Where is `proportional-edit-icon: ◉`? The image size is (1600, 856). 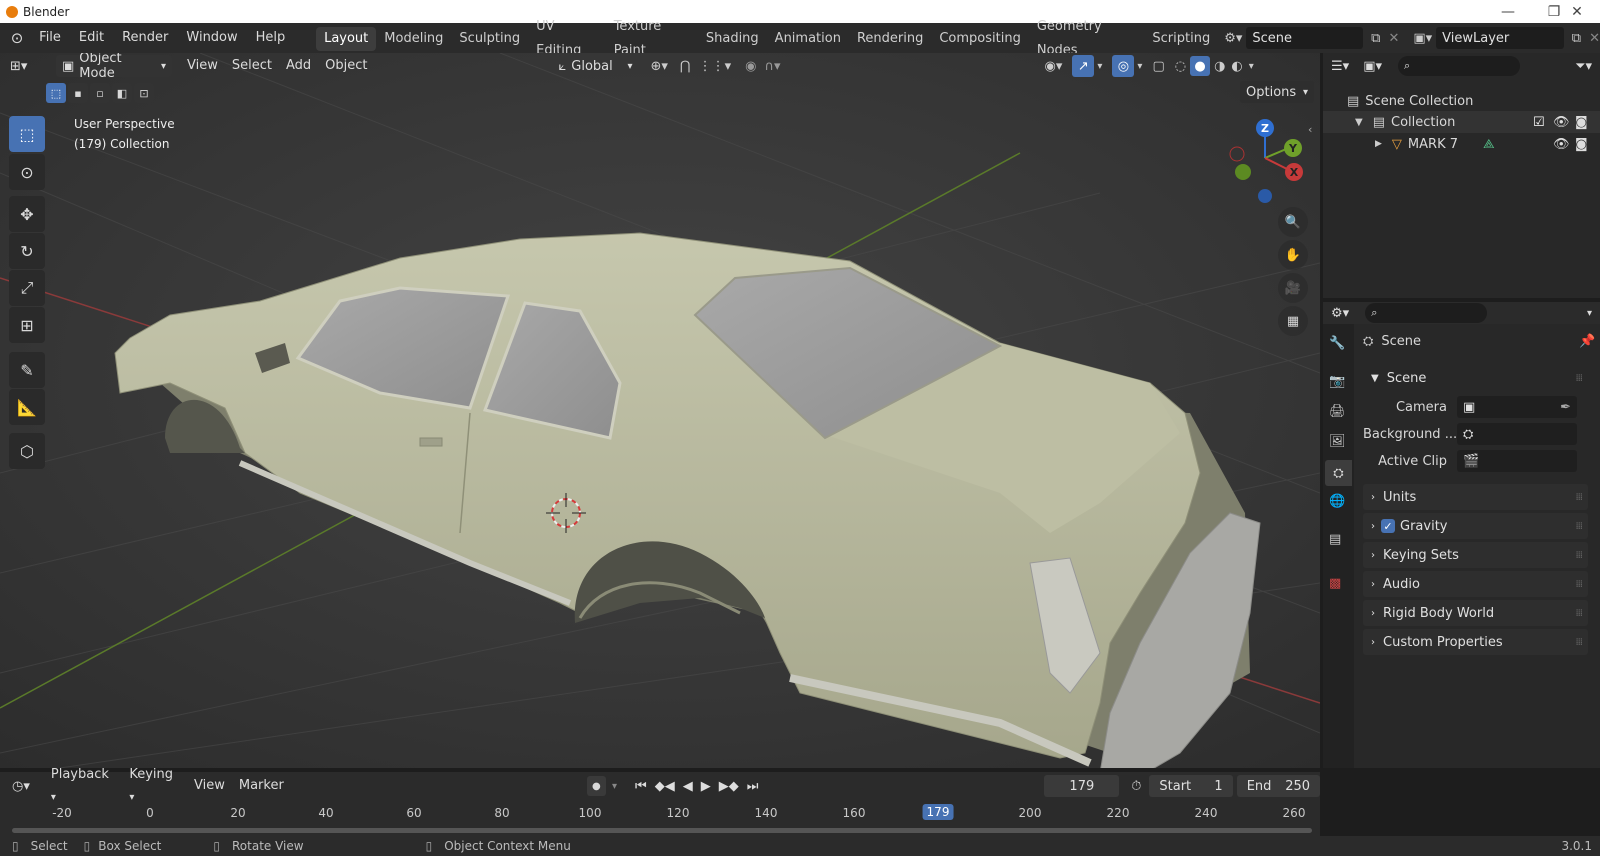
proportional-edit-icon: ◉ is located at coordinates (750, 66).